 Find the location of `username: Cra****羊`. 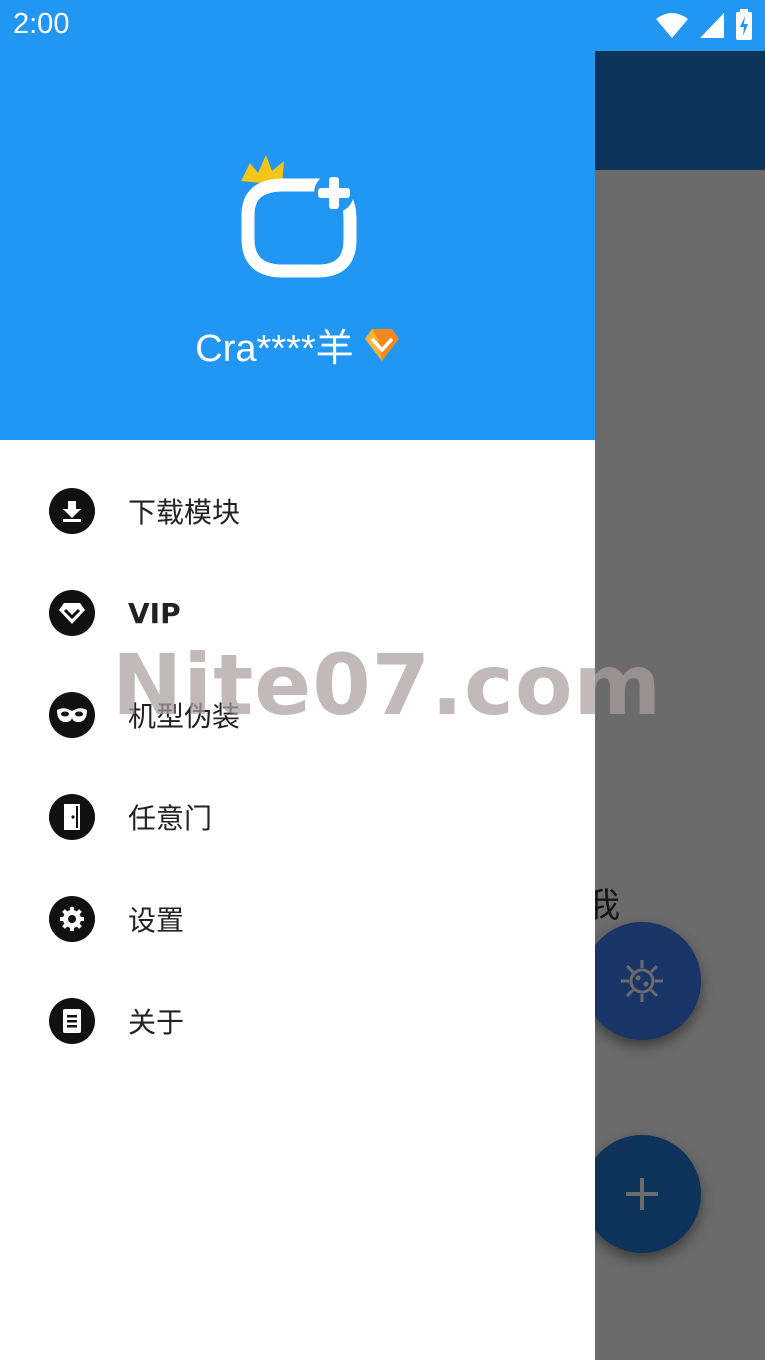

username: Cra****羊 is located at coordinates (274, 349).